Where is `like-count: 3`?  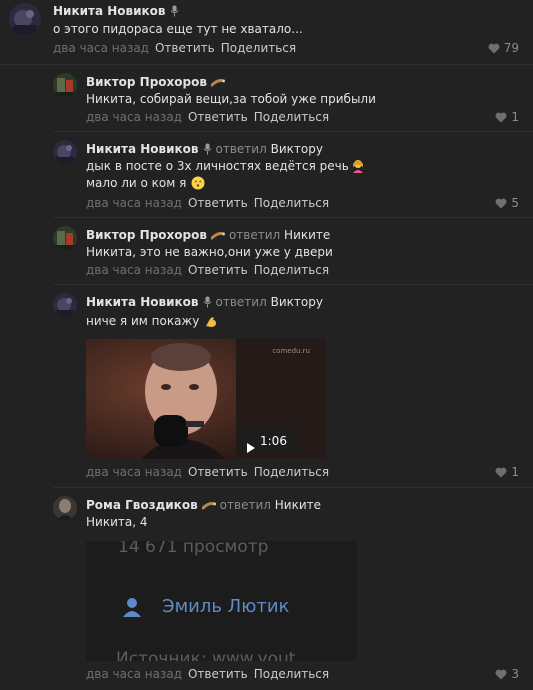 like-count: 3 is located at coordinates (515, 674).